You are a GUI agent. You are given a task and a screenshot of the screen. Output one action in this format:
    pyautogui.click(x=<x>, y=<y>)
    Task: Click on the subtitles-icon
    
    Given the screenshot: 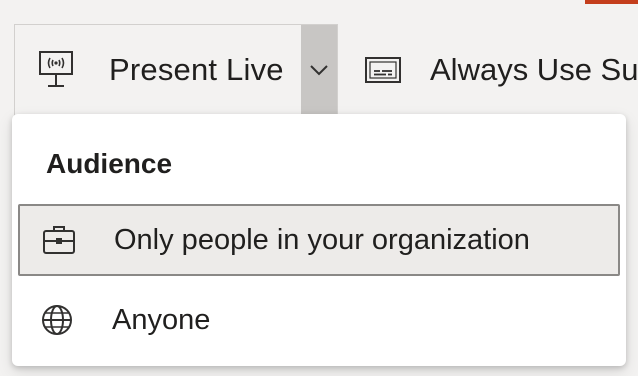 What is the action you would take?
    pyautogui.click(x=383, y=70)
    